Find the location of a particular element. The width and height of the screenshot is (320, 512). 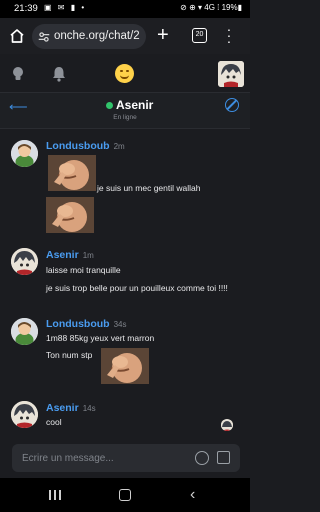

back-arrow-icon: ⟵ is located at coordinates (18, 107).